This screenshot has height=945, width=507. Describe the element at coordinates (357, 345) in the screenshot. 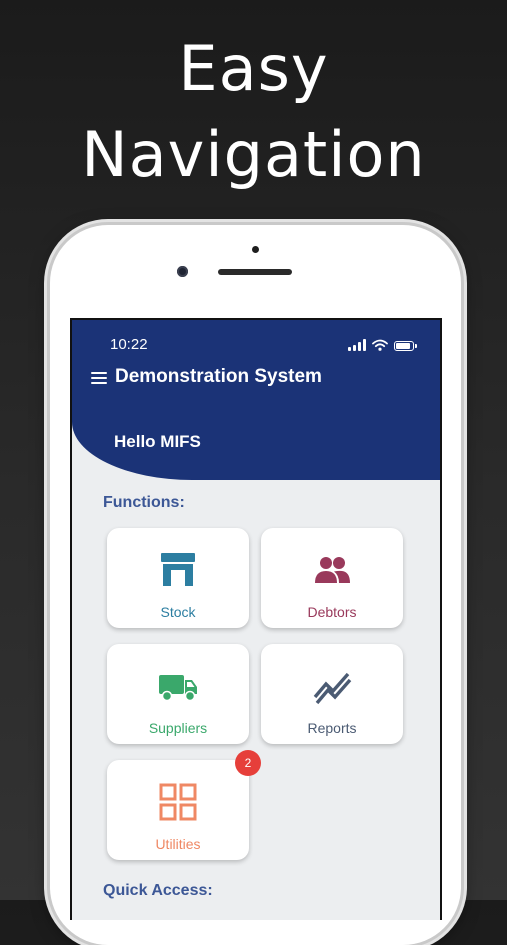

I see `signal-icon` at that location.